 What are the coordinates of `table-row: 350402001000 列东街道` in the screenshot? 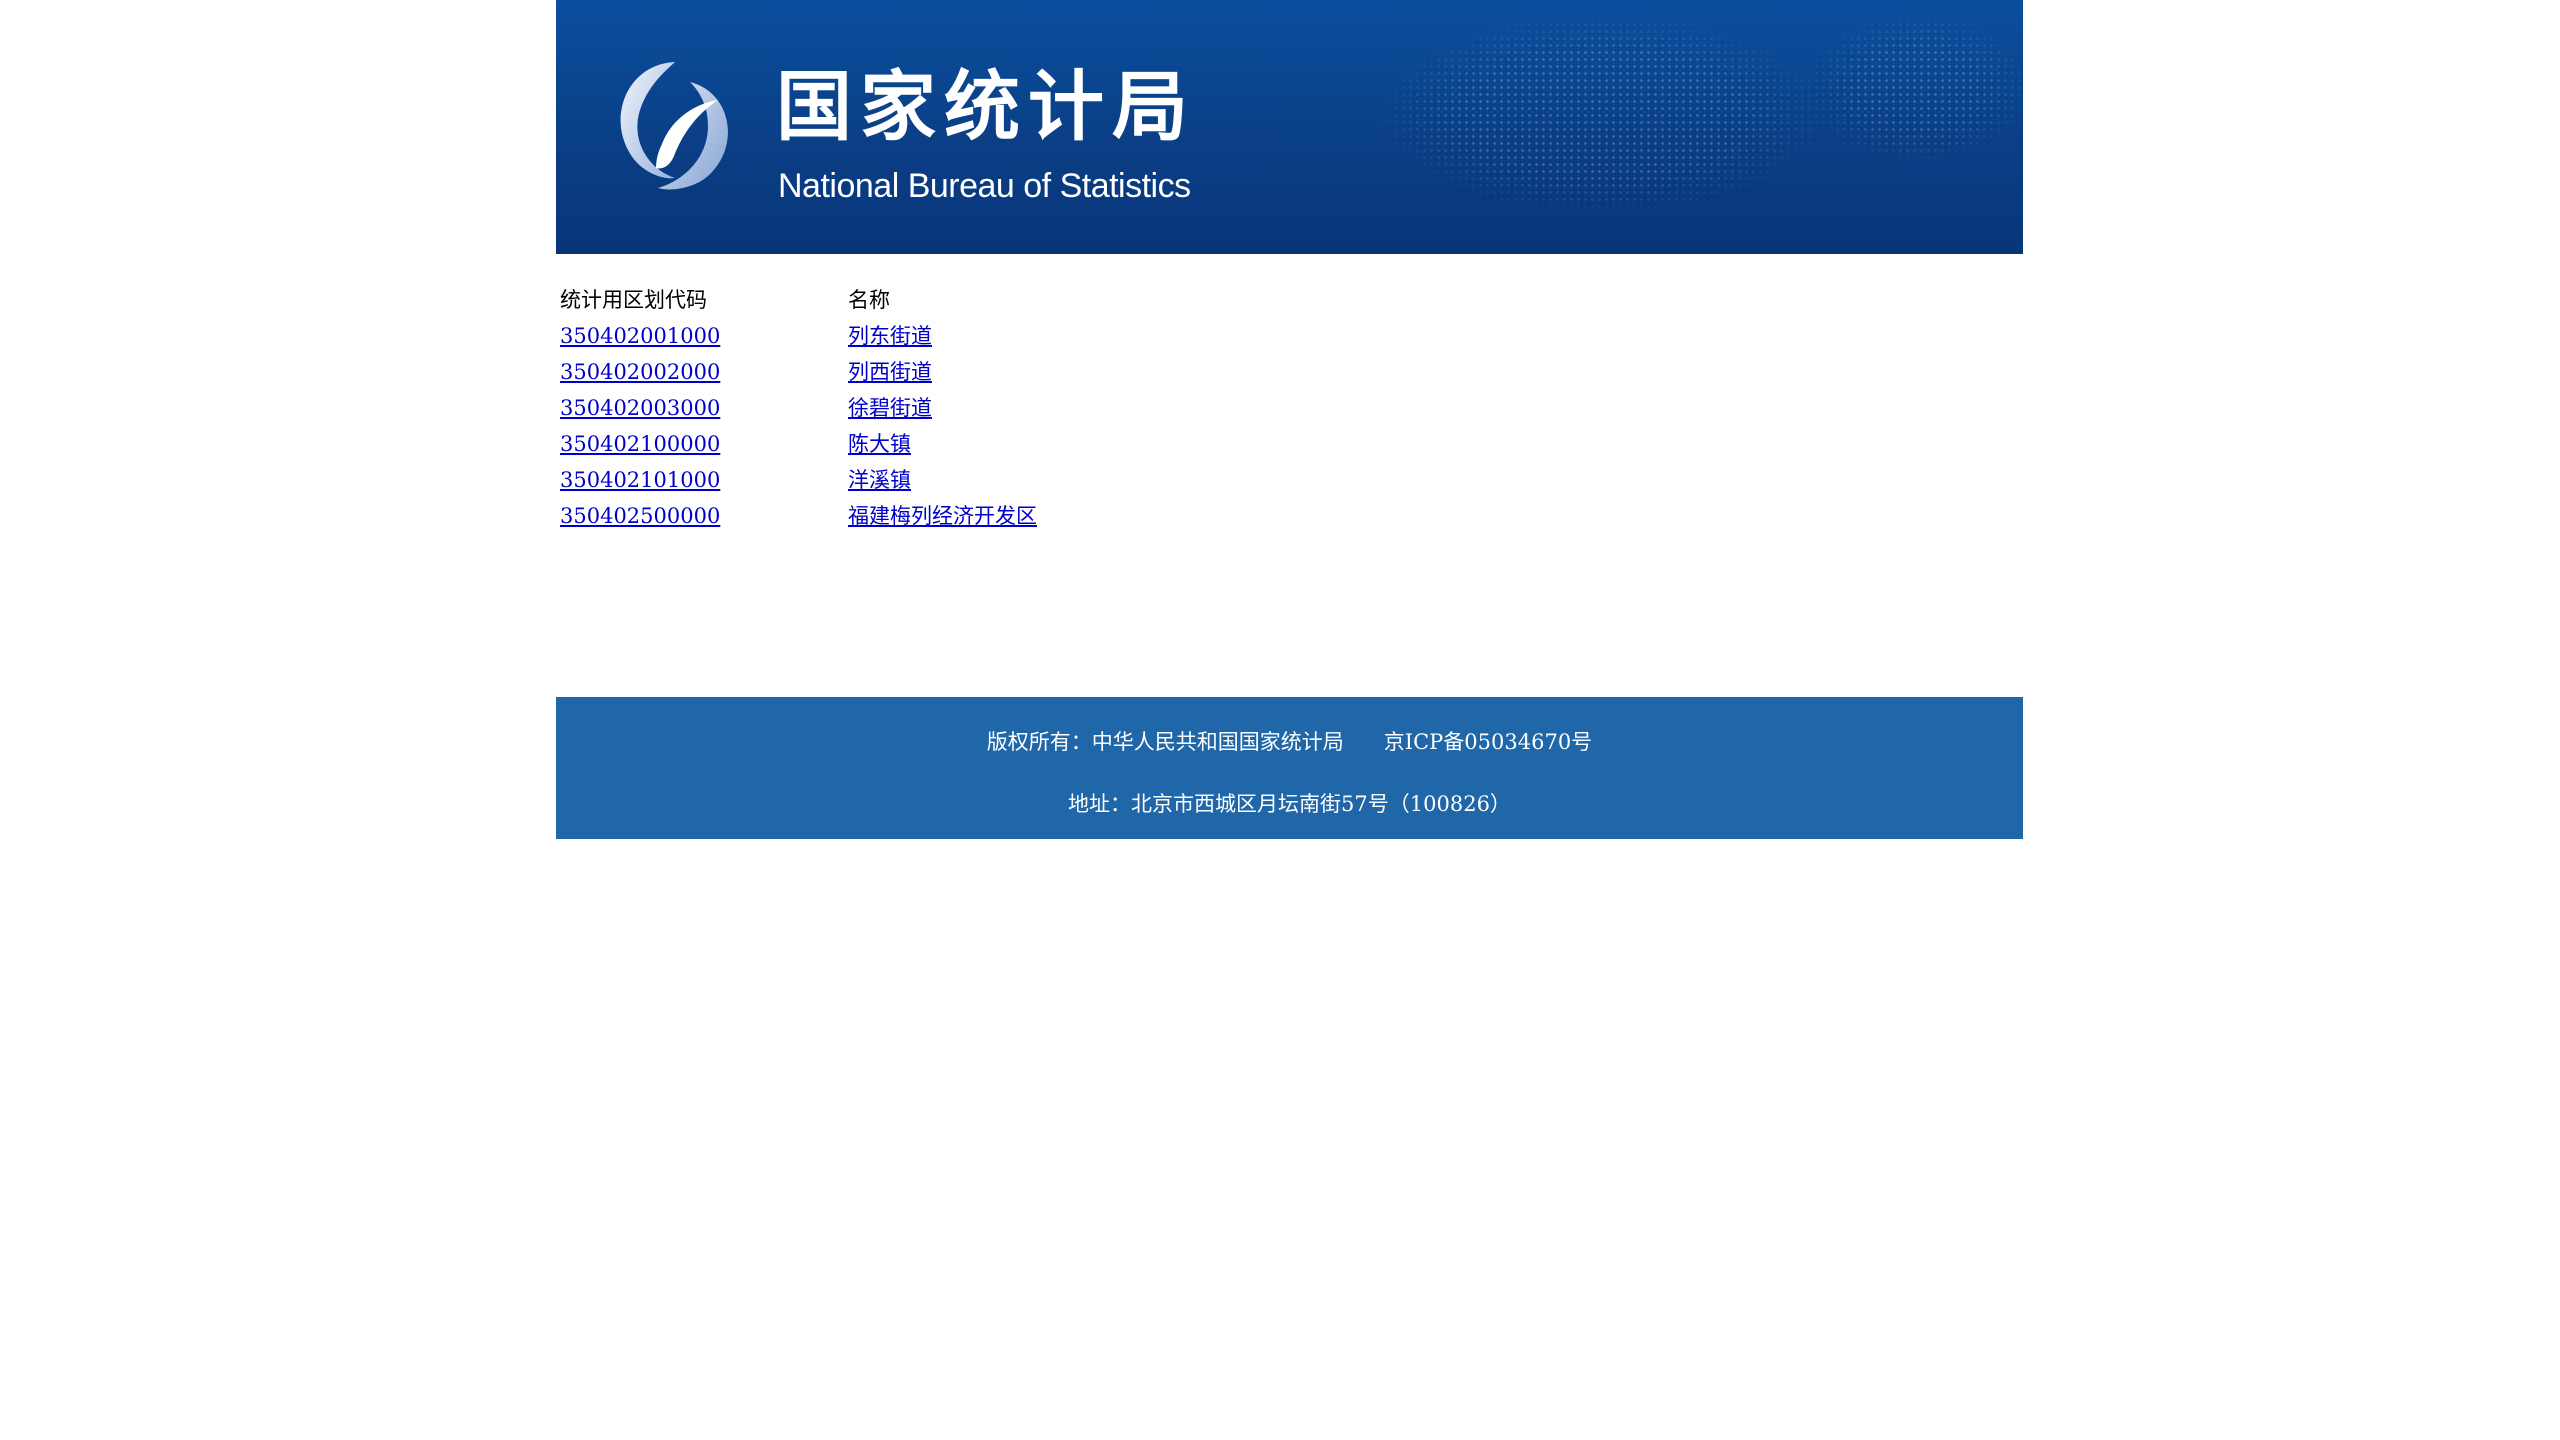 It's located at (904, 336).